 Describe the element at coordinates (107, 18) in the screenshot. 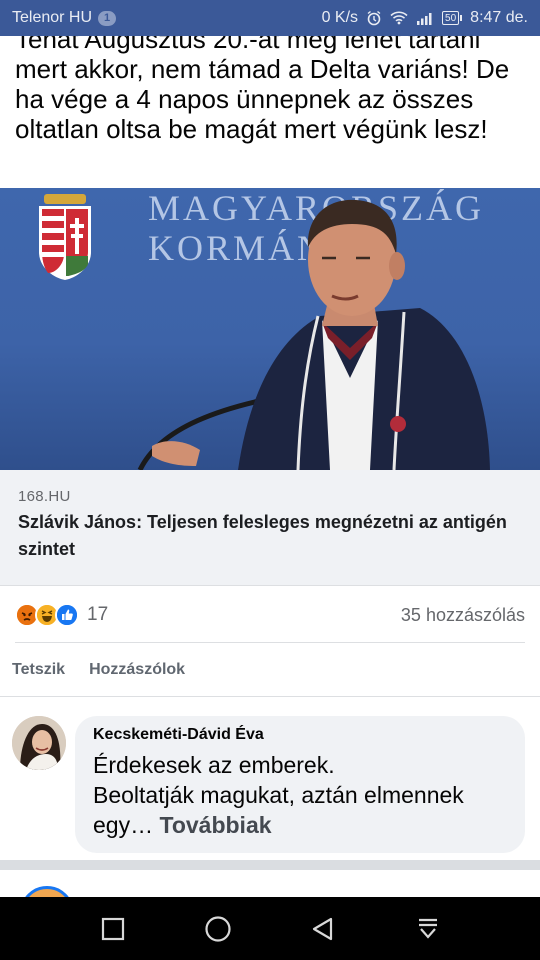

I see `notification-badge: 1` at that location.